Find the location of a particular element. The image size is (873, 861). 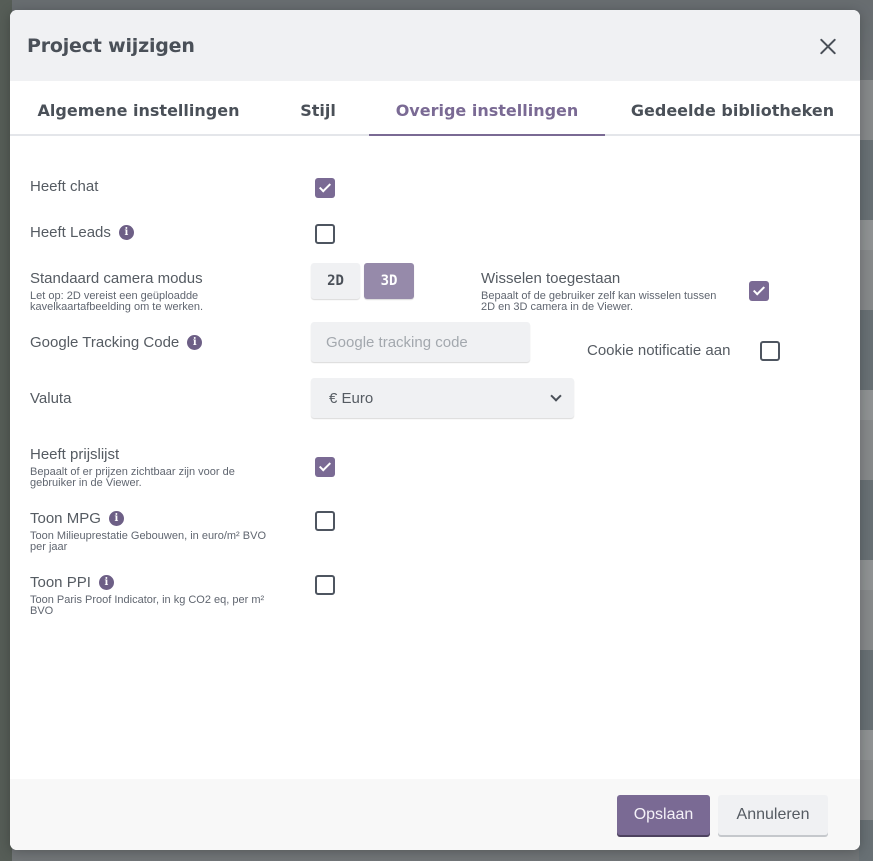

google-tracking-input is located at coordinates (420, 342).